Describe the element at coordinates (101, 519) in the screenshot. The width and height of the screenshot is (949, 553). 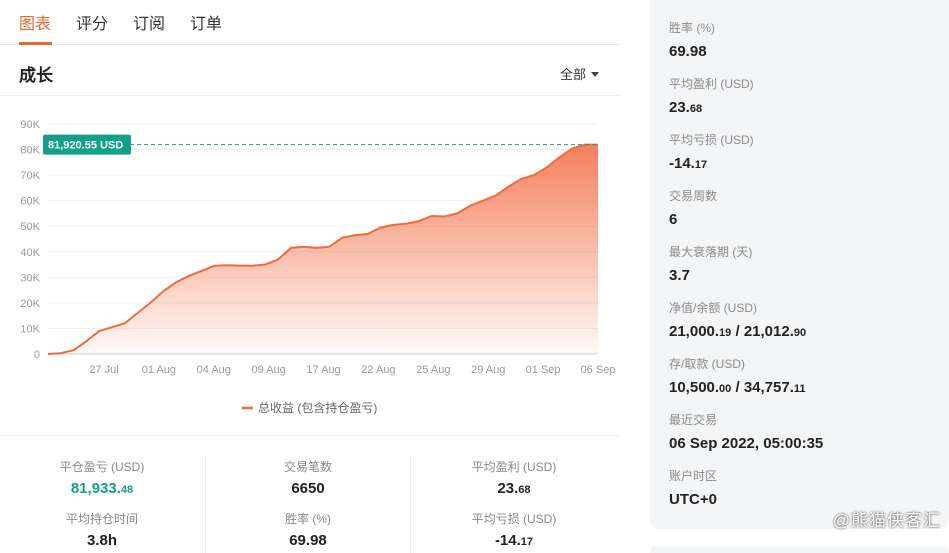
I see `stat-label: 平均持仓时间` at that location.